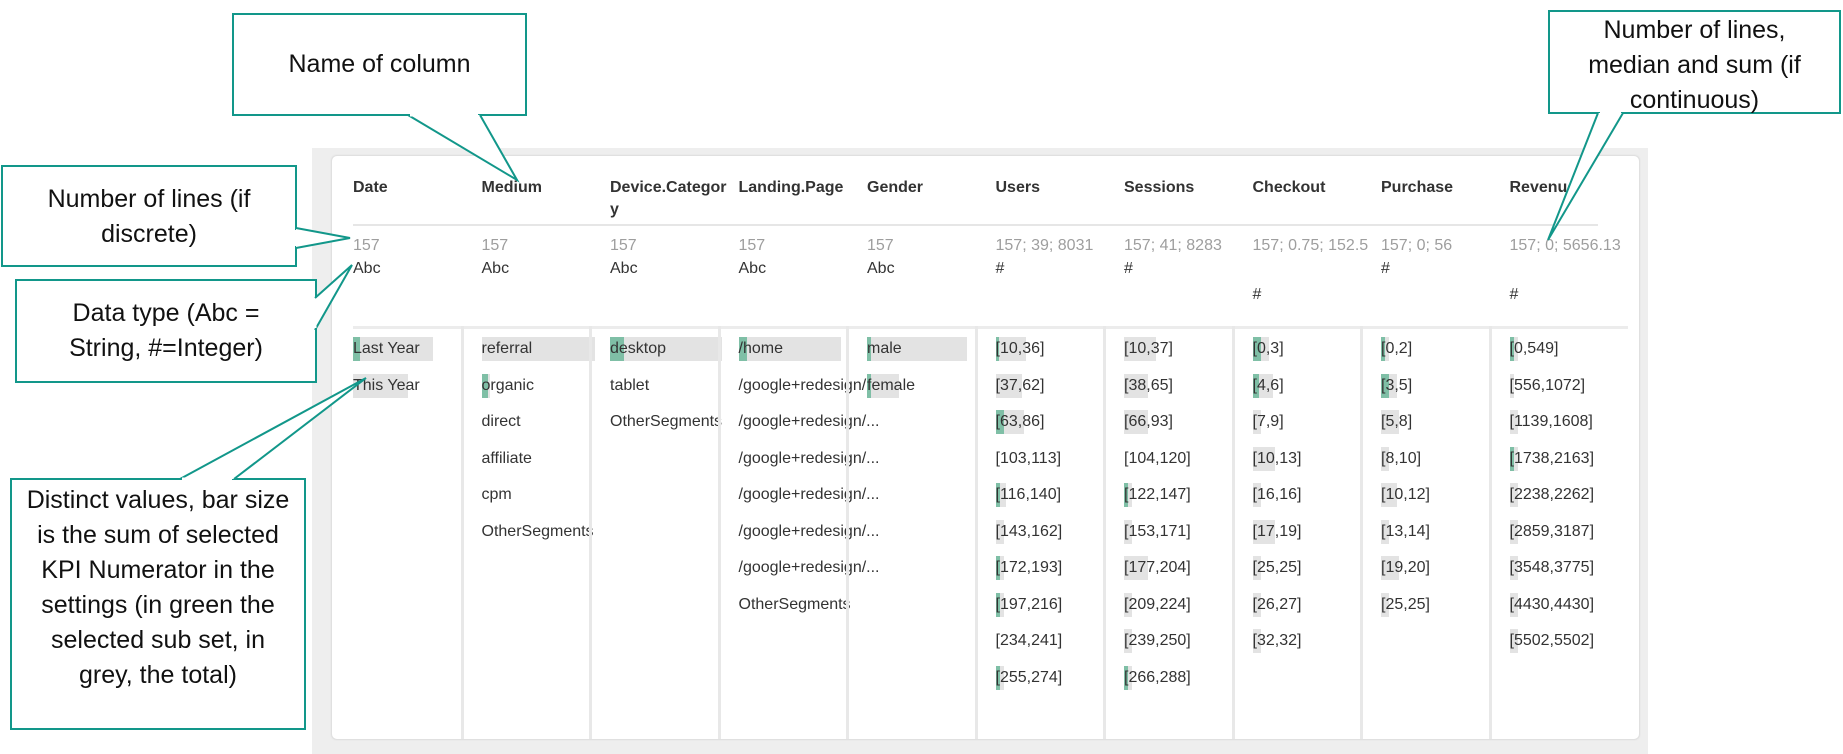 Image resolution: width=1843 pixels, height=754 pixels. What do you see at coordinates (323, 238) in the screenshot?
I see `pointer-lines-discrete` at bounding box center [323, 238].